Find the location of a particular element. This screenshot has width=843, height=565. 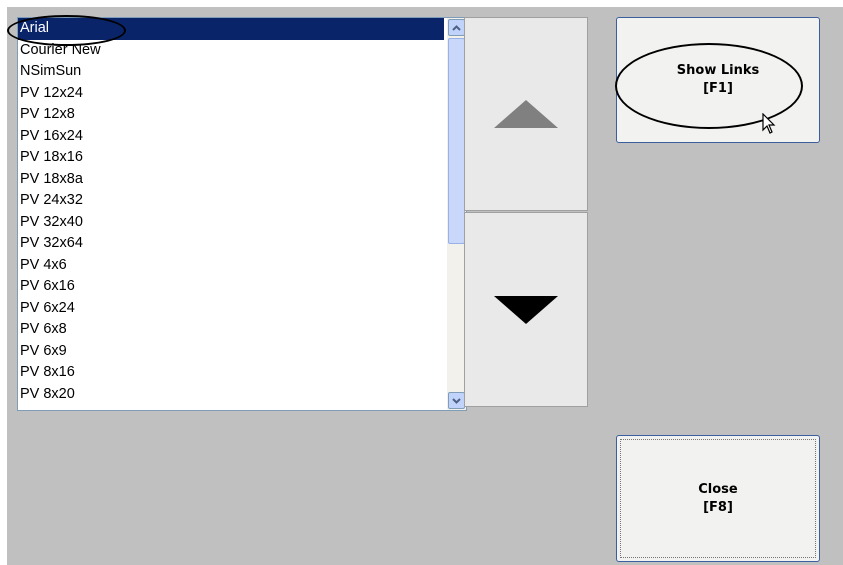

scroll-thumb is located at coordinates (456, 141).